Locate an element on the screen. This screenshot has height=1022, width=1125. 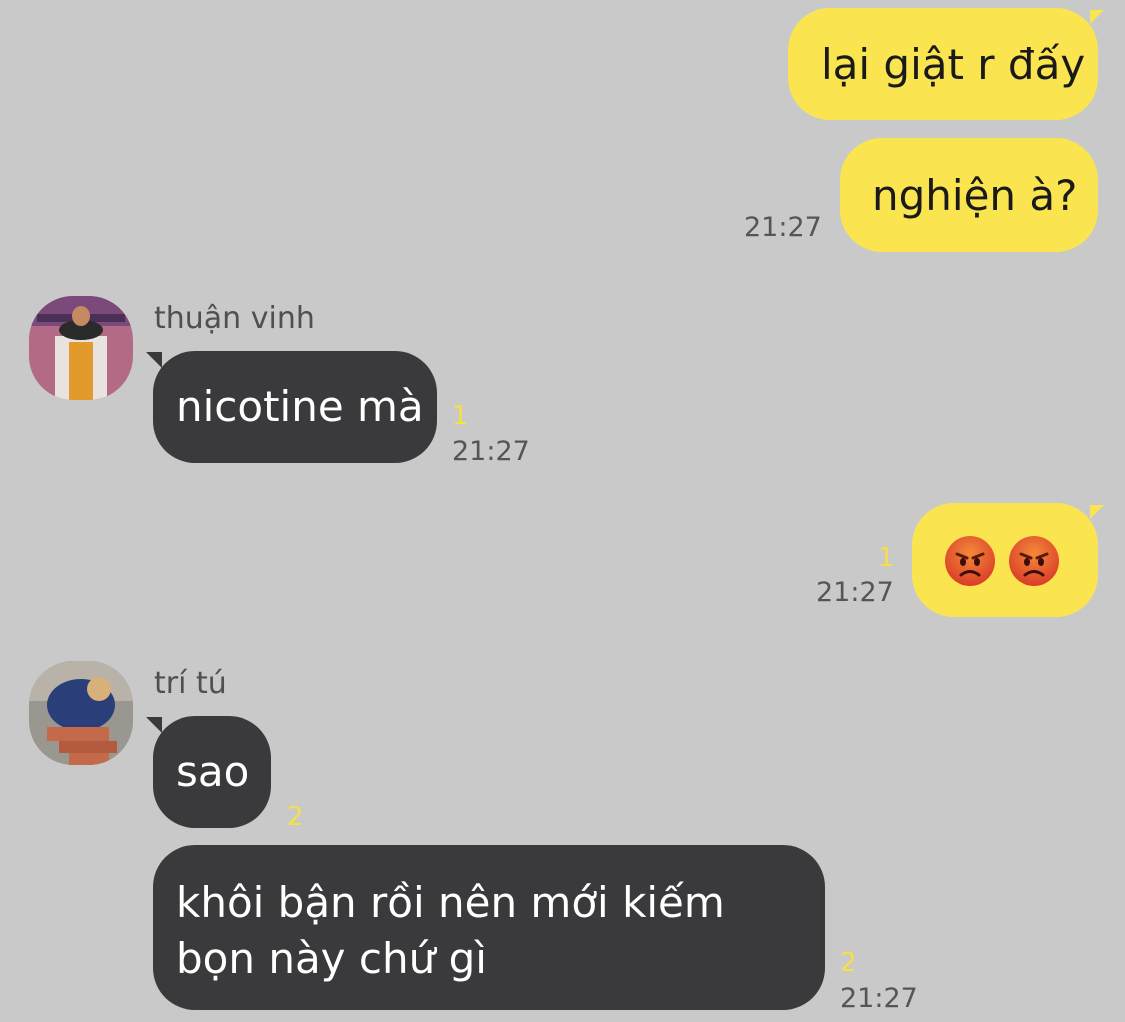
message-bubble-outgoing: nghiện à? is located at coordinates (969, 195).